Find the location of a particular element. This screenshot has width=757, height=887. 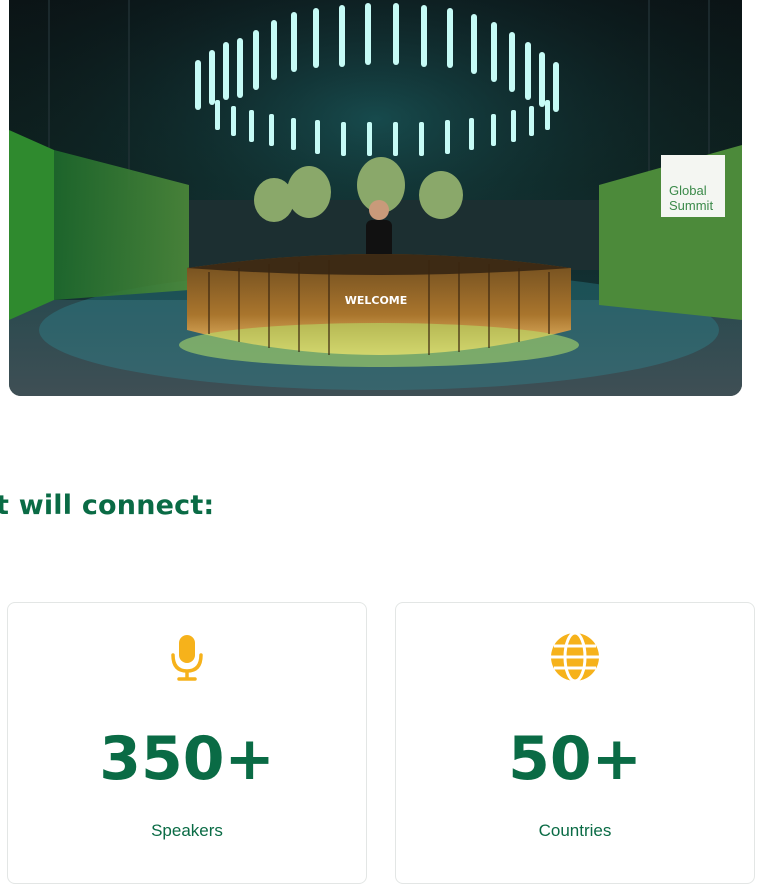

microphone-icon is located at coordinates (187, 657).